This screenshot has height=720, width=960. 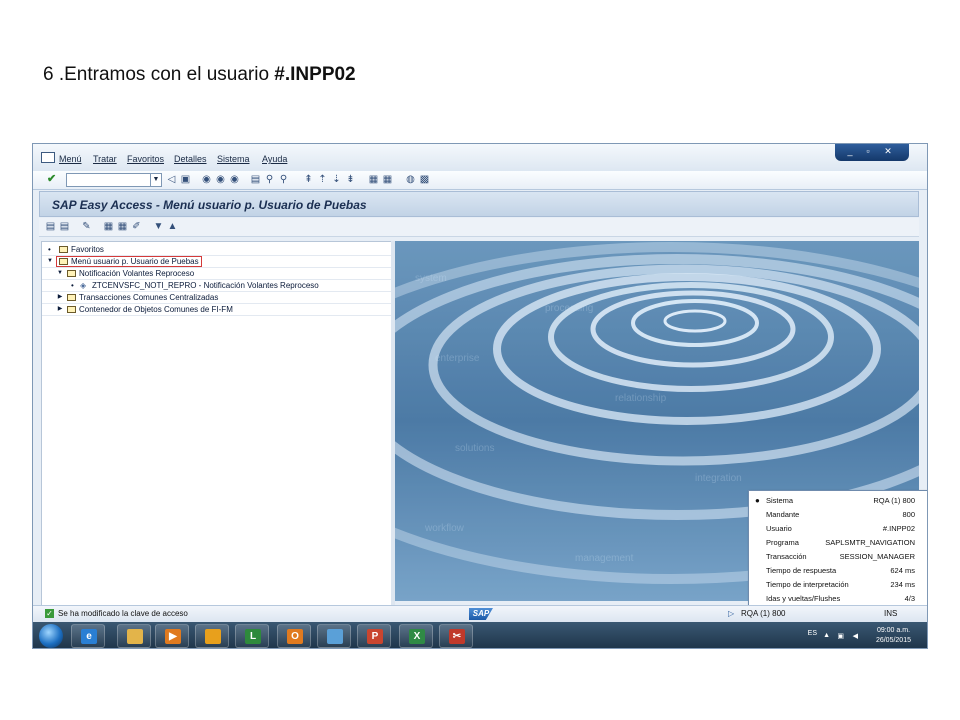 I want to click on popup-value: 800, so click(x=908, y=514).